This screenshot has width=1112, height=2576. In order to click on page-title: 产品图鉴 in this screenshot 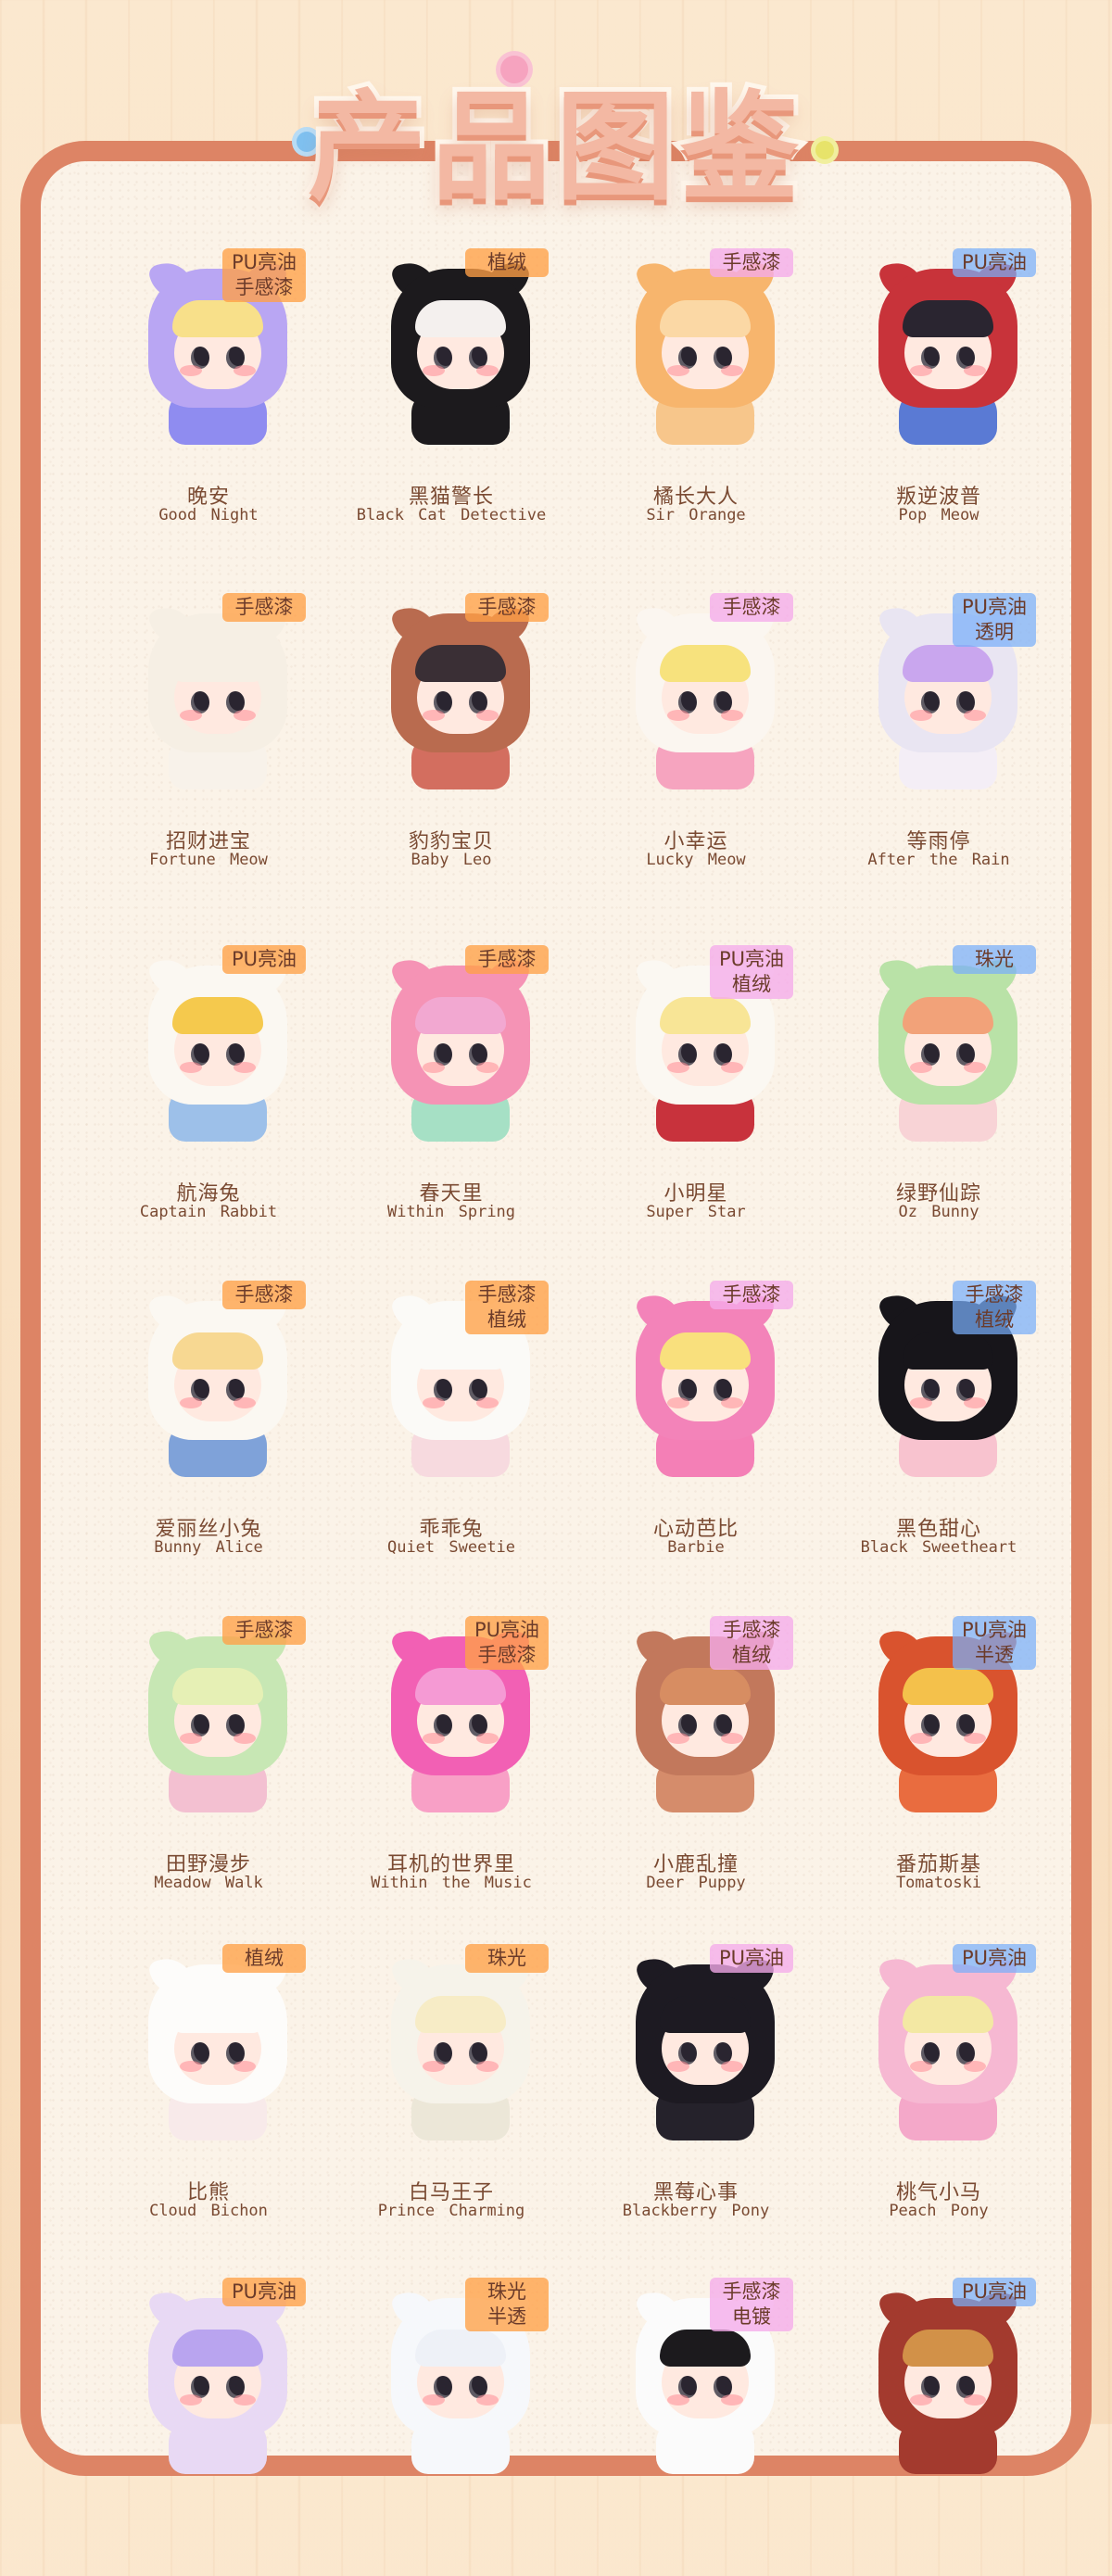, I will do `click(553, 147)`.